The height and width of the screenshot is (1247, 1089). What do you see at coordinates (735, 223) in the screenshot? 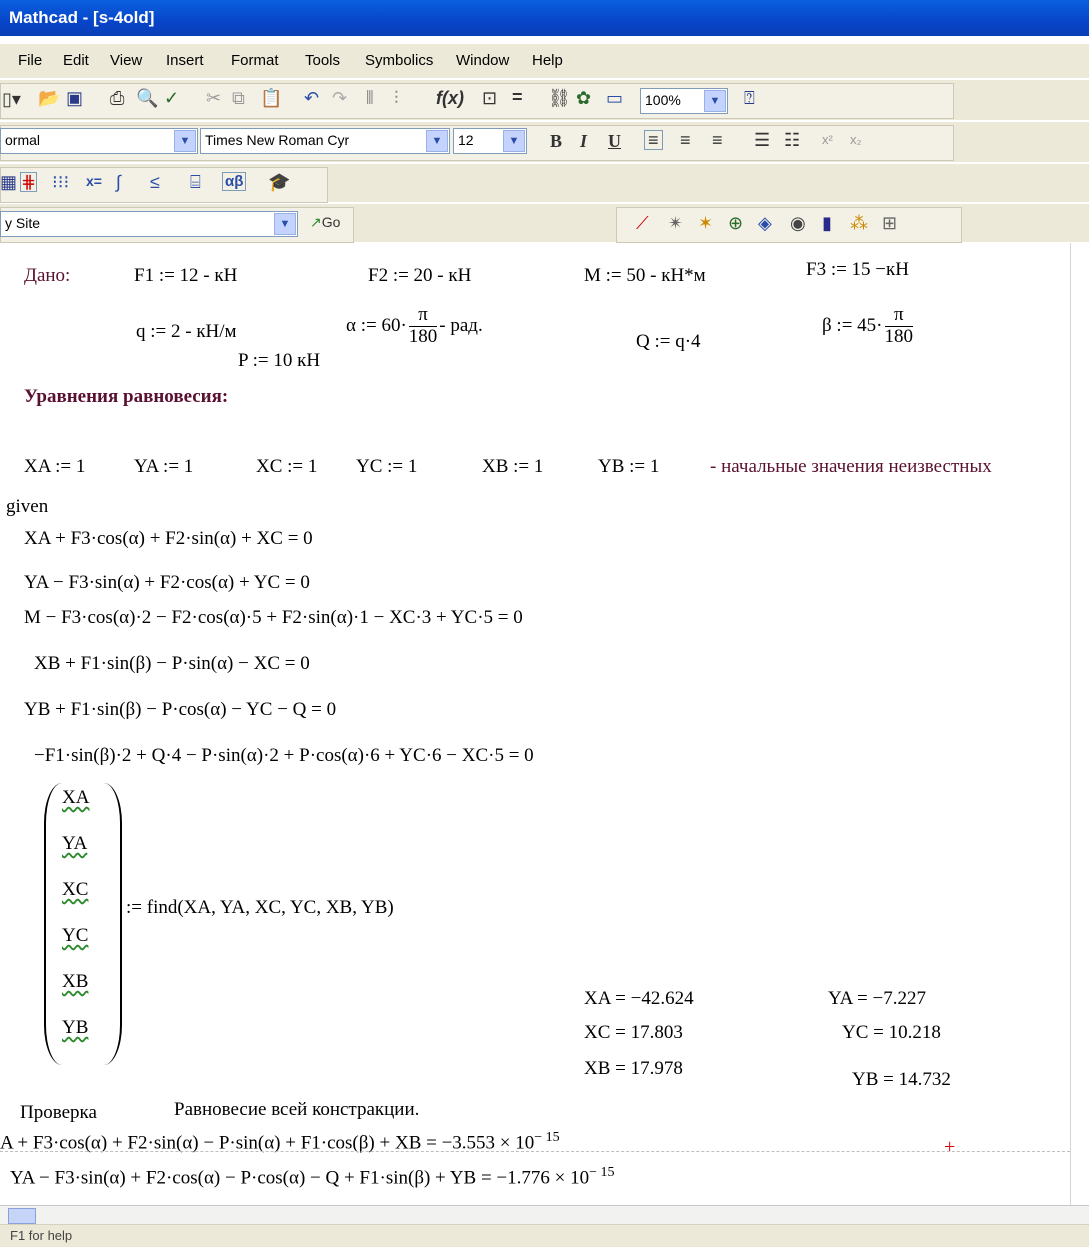
I see `contour-plot-icon: ⊕` at bounding box center [735, 223].